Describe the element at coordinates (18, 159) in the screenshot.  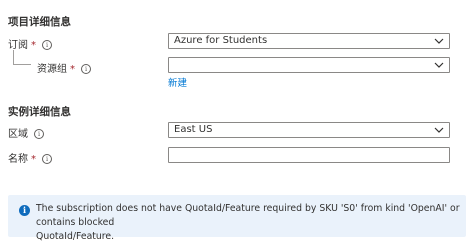
I see `name-label-text: 名称` at that location.